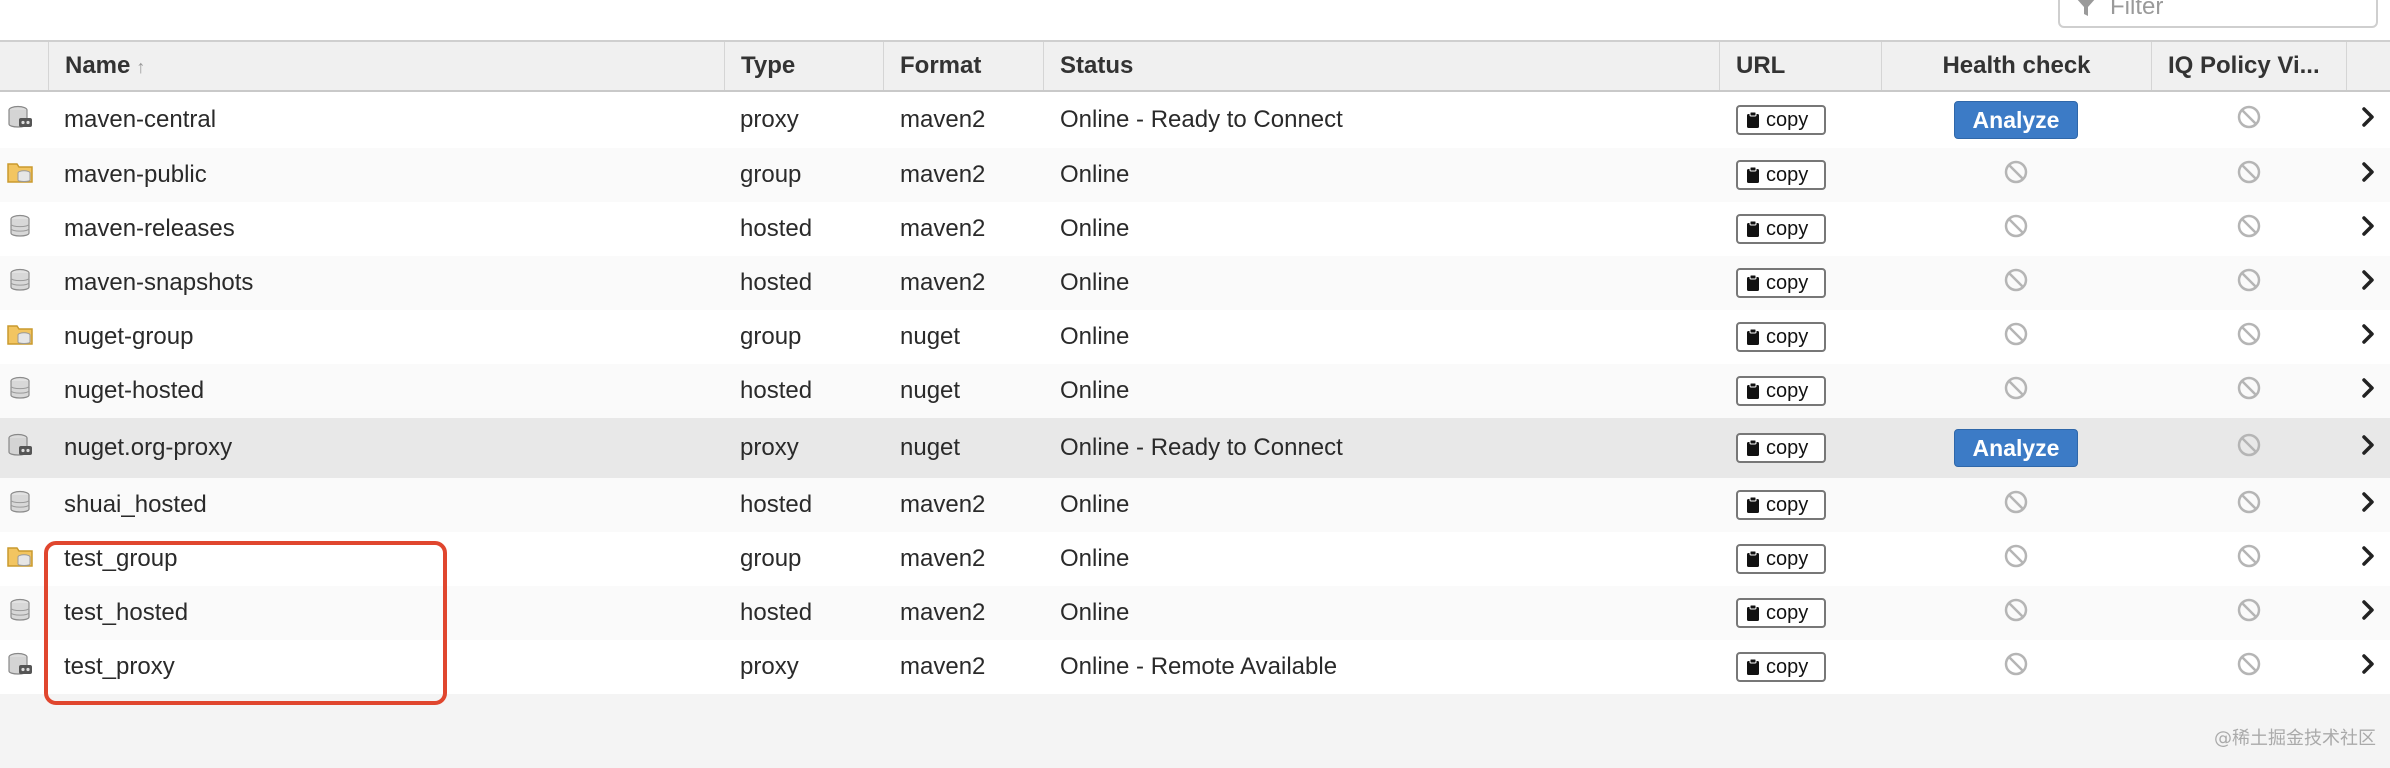 This screenshot has height=768, width=2390. I want to click on repo-status: Online - Ready to Connect, so click(1201, 119).